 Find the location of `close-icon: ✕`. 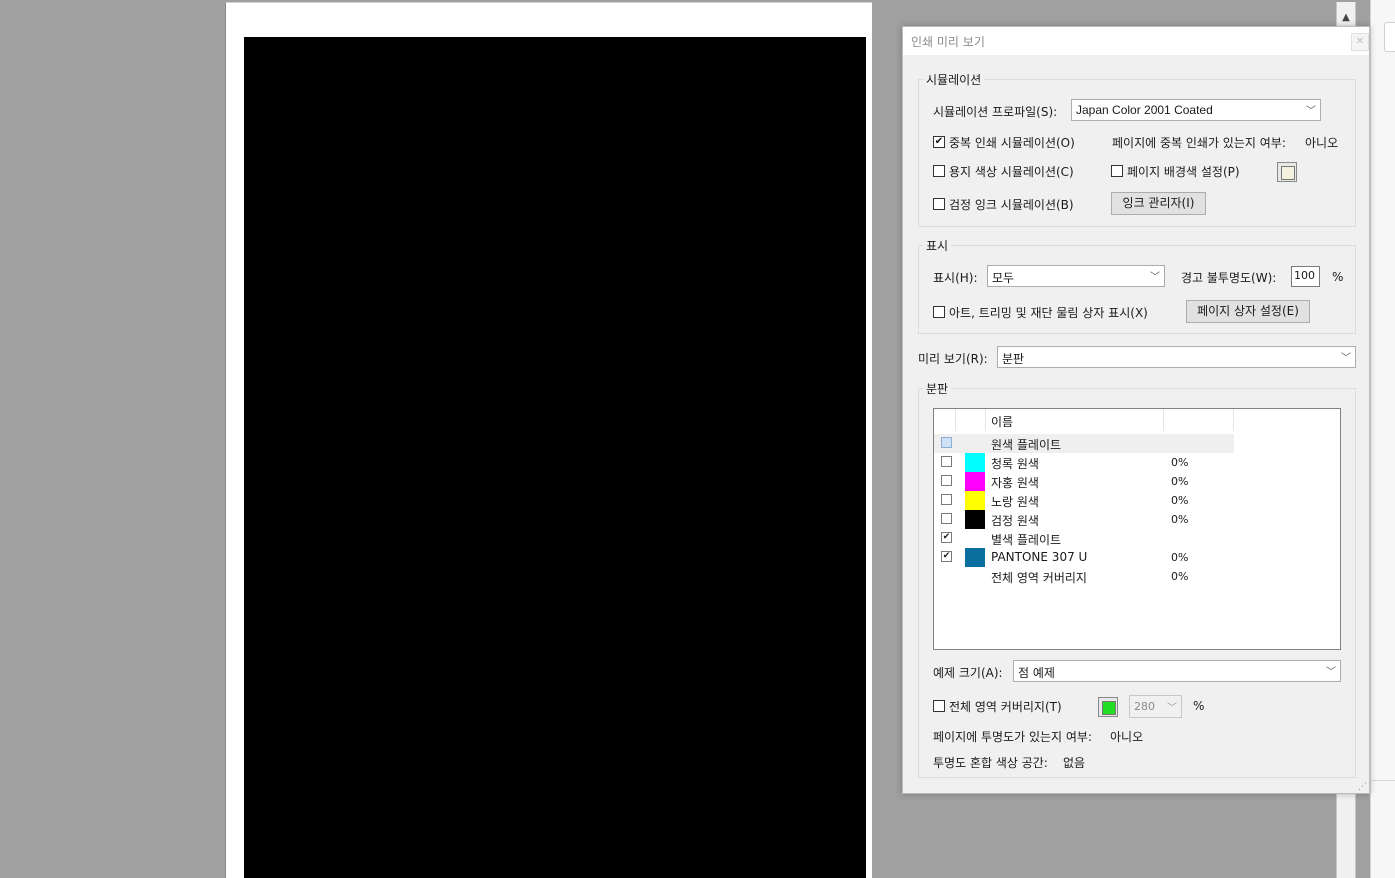

close-icon: ✕ is located at coordinates (1360, 42).